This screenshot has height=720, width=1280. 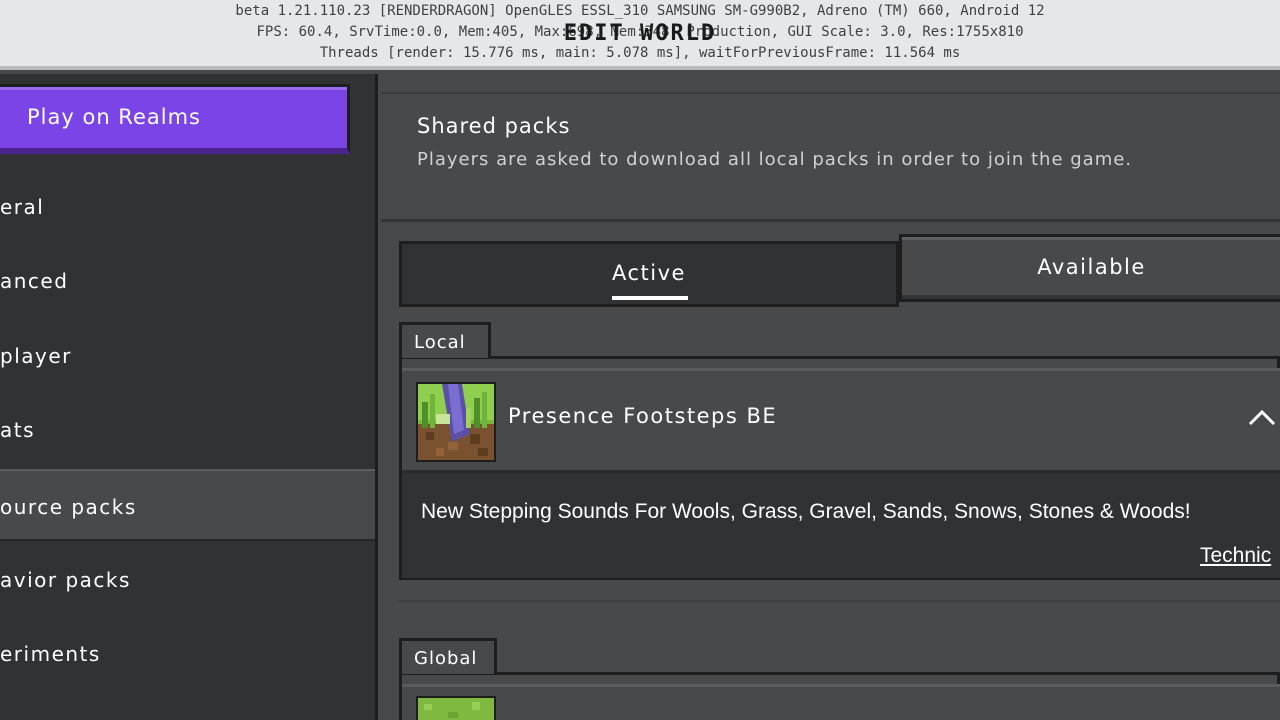 What do you see at coordinates (187, 654) in the screenshot?
I see `sidebar-item-experiments: eriments` at bounding box center [187, 654].